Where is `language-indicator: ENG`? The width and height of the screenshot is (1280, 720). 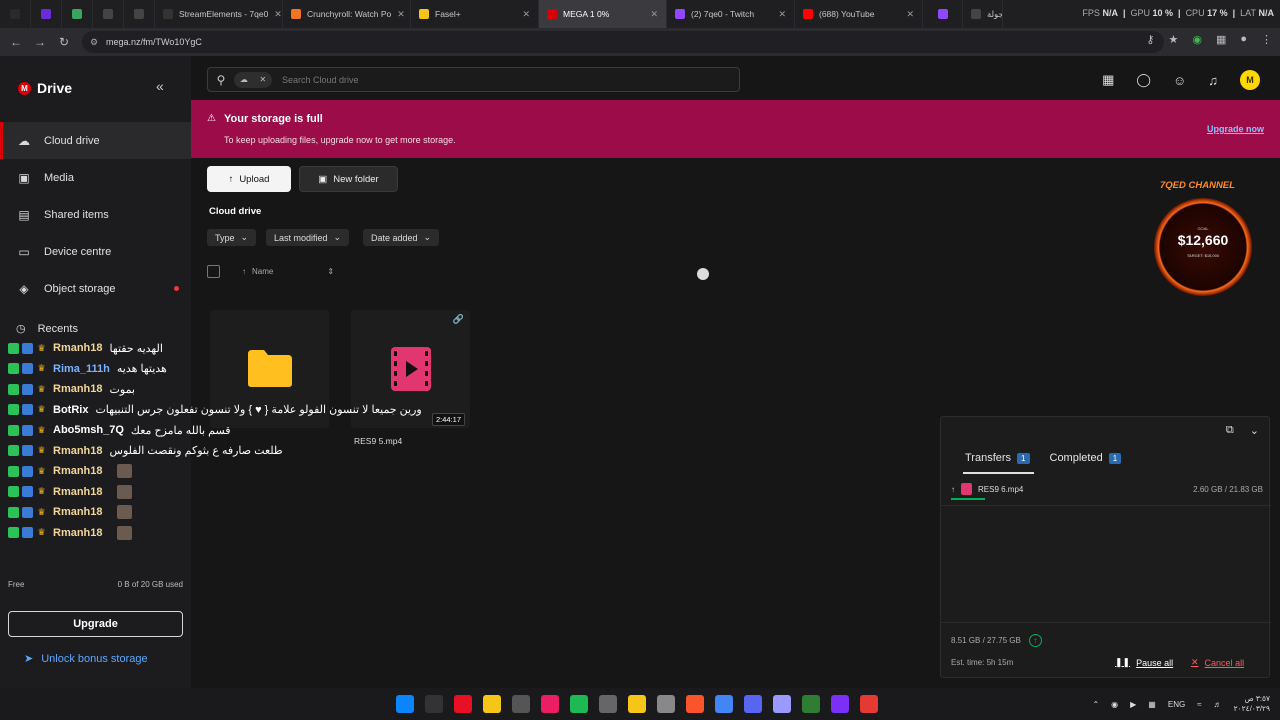
language-indicator: ENG is located at coordinates (1176, 704).